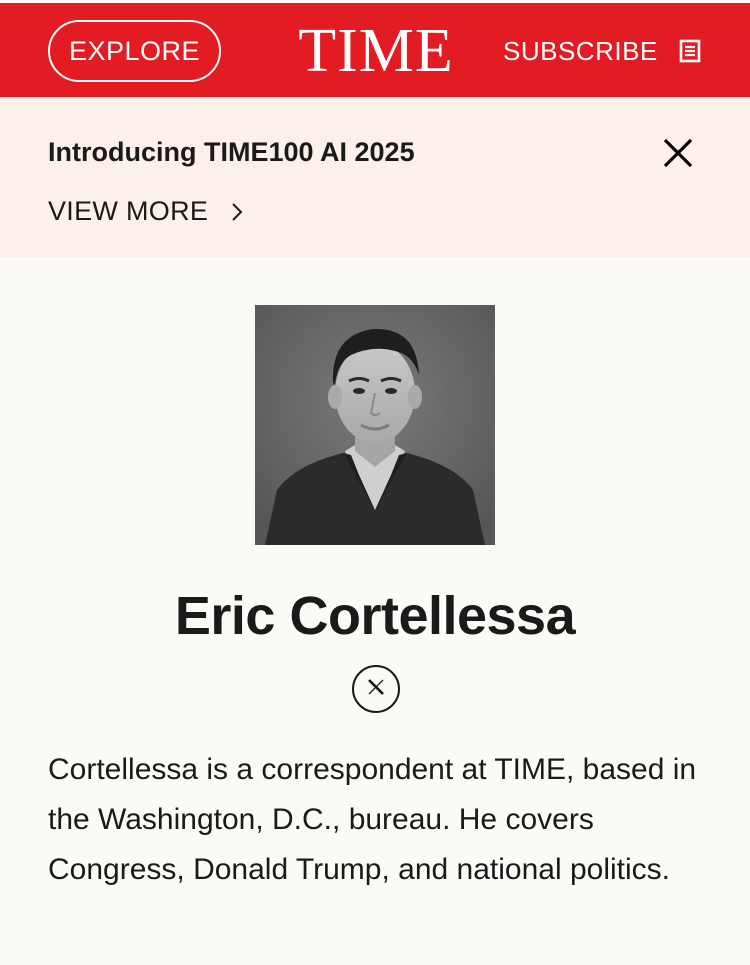  What do you see at coordinates (128, 211) in the screenshot?
I see `view-more-label: VIEW MORE` at bounding box center [128, 211].